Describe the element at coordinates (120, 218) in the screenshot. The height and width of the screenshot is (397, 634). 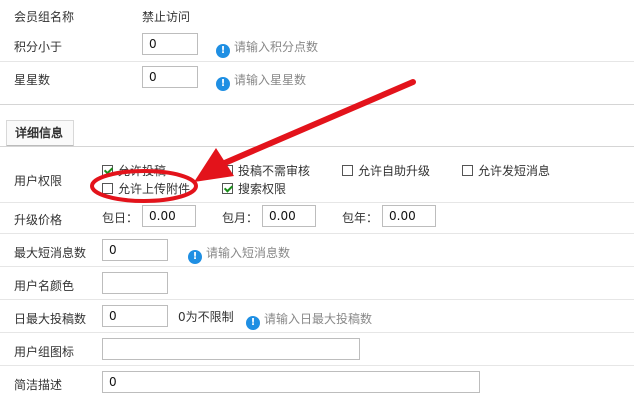
I see `price-day-label: 包日：` at that location.